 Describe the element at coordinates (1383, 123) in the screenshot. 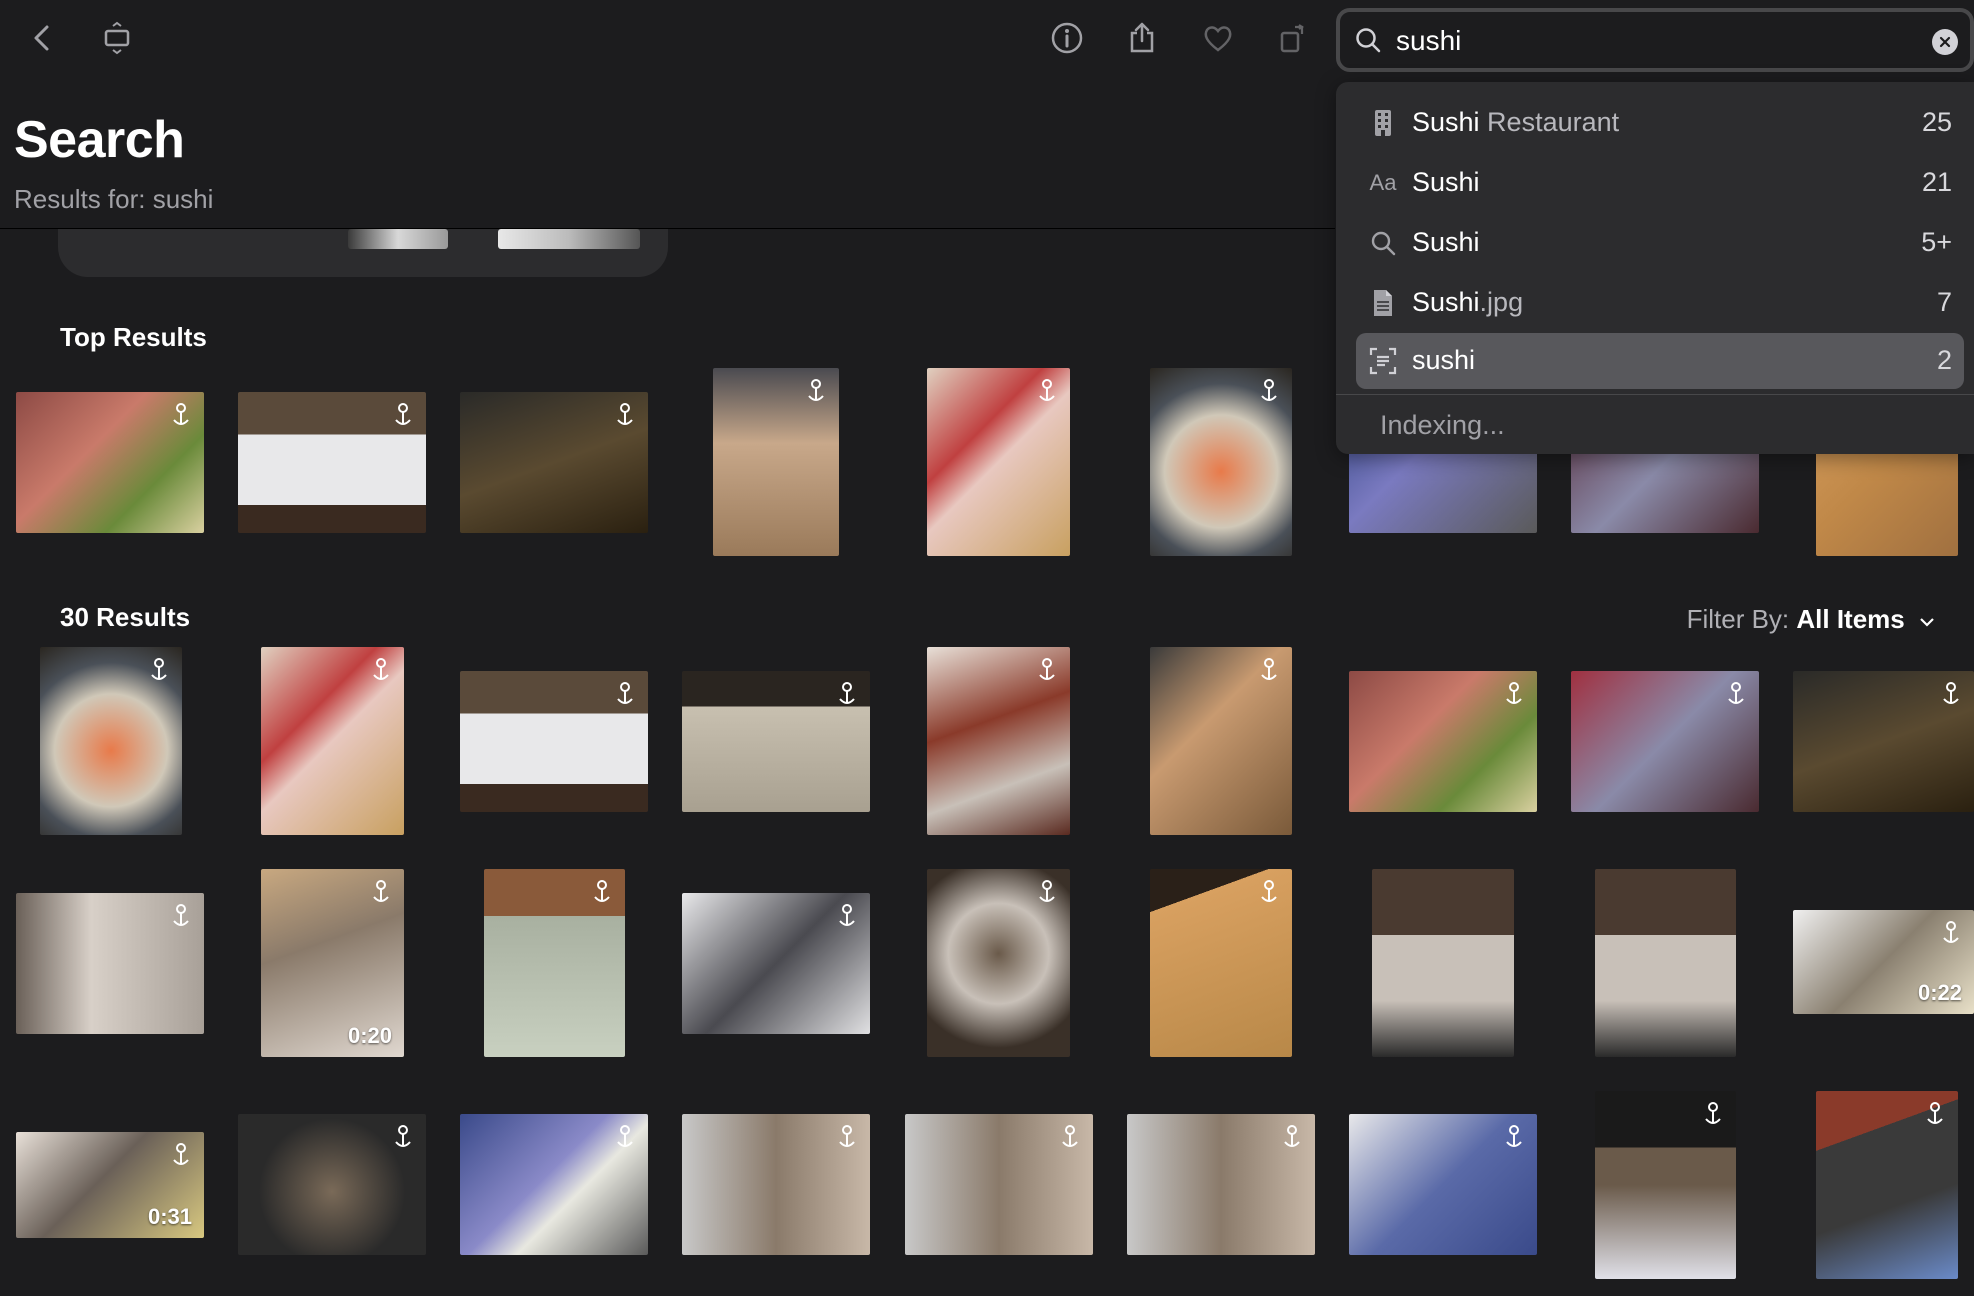

I see `building-icon` at that location.